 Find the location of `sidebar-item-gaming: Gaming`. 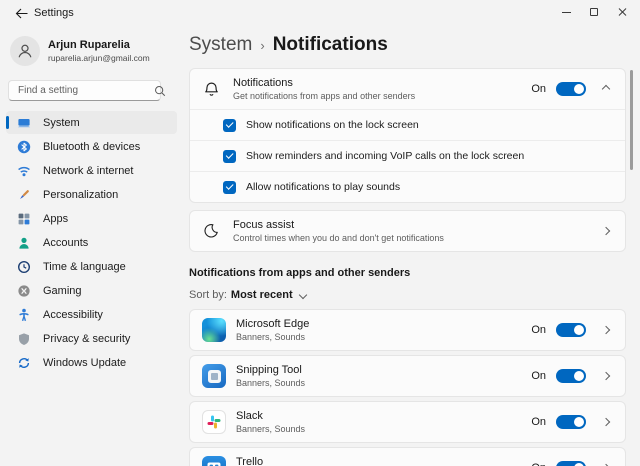

sidebar-item-gaming: Gaming is located at coordinates (91, 290).